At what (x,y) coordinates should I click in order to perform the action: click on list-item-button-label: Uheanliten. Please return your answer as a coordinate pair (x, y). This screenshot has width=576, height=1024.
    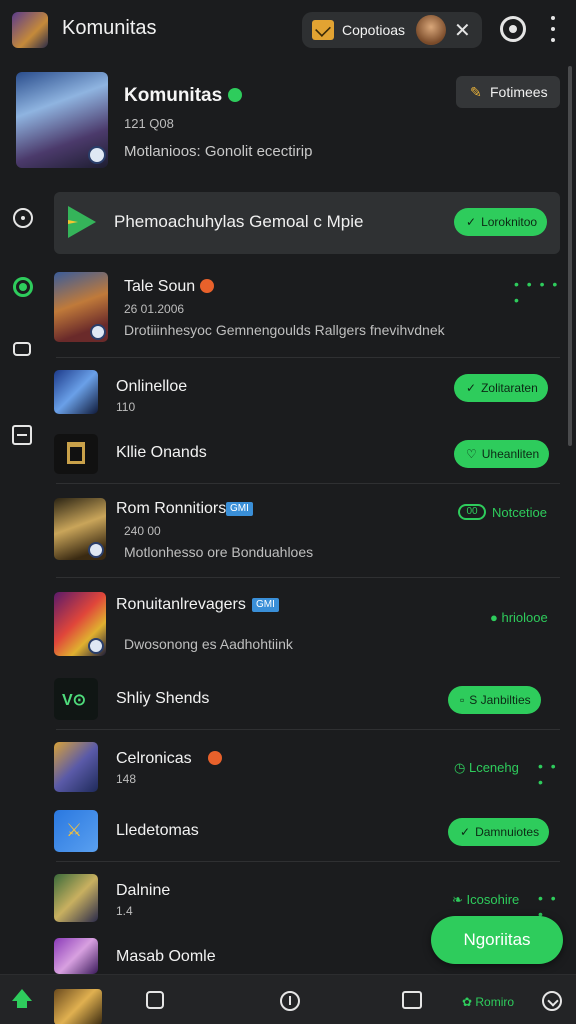
    Looking at the image, I should click on (510, 454).